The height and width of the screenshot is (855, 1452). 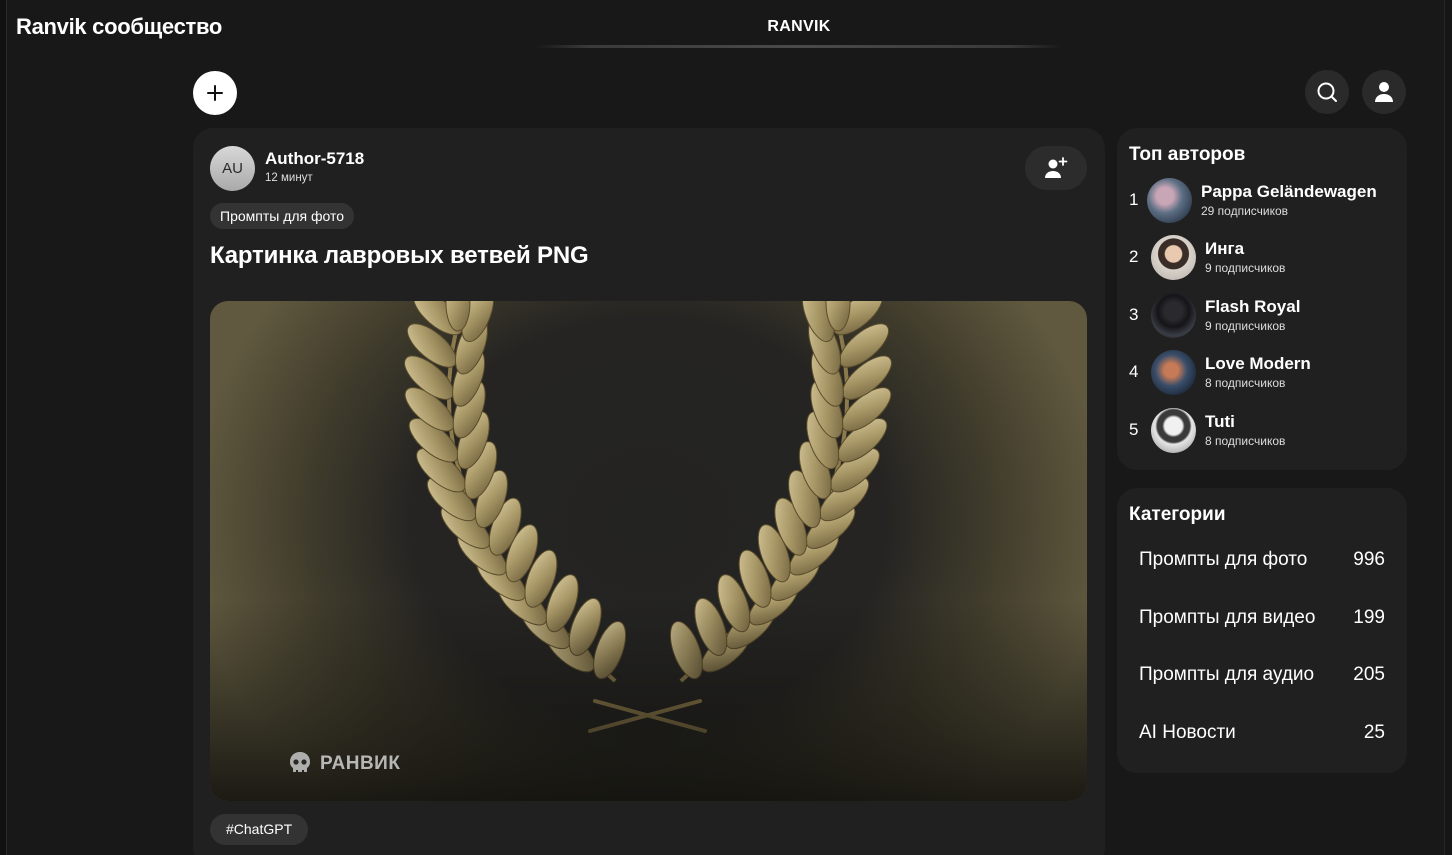 What do you see at coordinates (1289, 192) in the screenshot?
I see `author-name: Pappa Geländewagen` at bounding box center [1289, 192].